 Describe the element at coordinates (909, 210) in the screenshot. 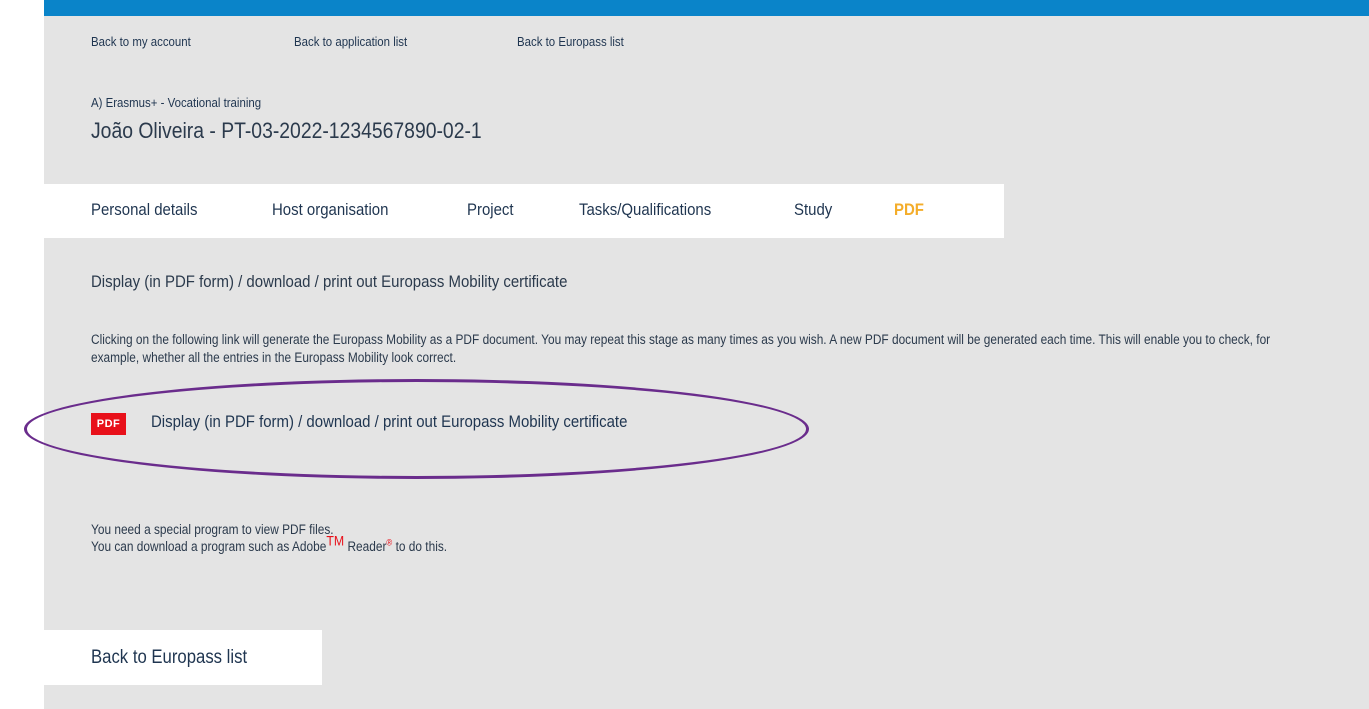

I see `tab-pdf: PDF` at that location.